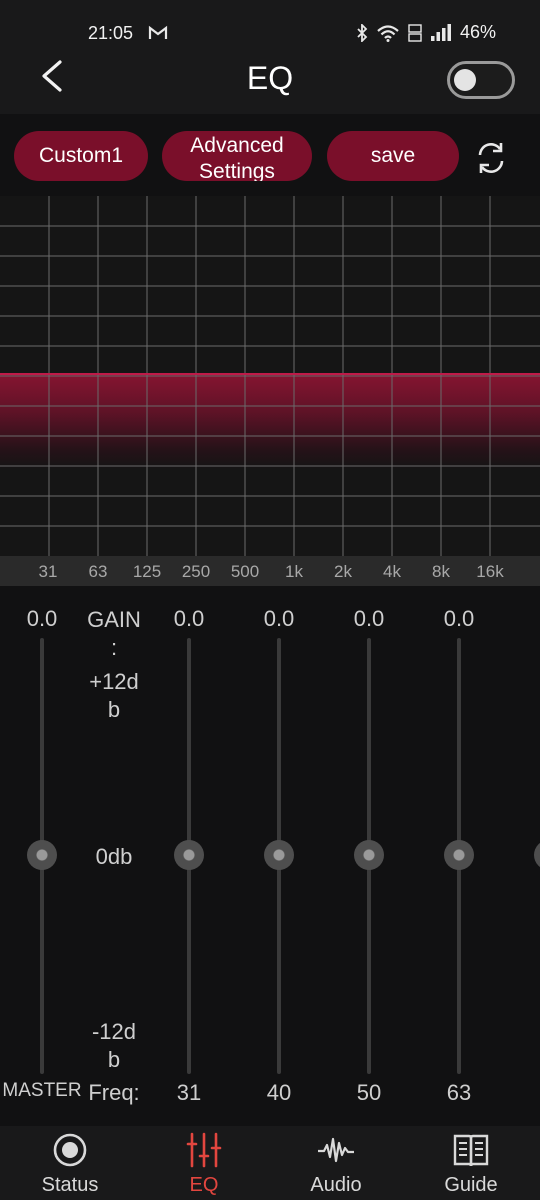 Image resolution: width=540 pixels, height=1200 pixels. Describe the element at coordinates (270, 30) in the screenshot. I see `status-bar: 21:05 46%` at that location.